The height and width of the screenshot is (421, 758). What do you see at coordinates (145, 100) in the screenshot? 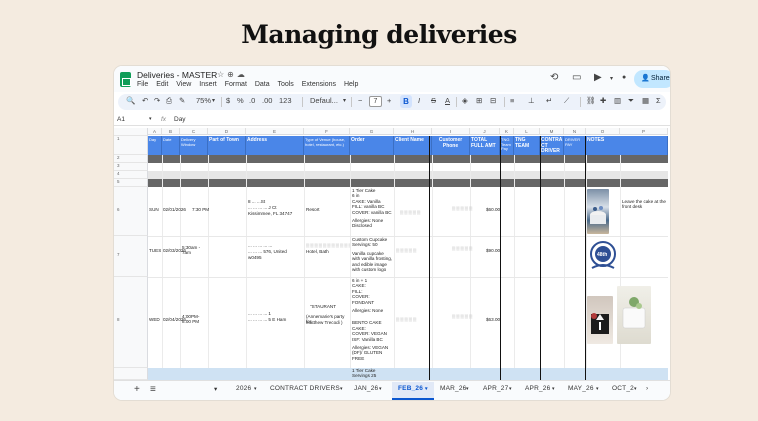
I see `undo-icon: ↶` at bounding box center [145, 100].